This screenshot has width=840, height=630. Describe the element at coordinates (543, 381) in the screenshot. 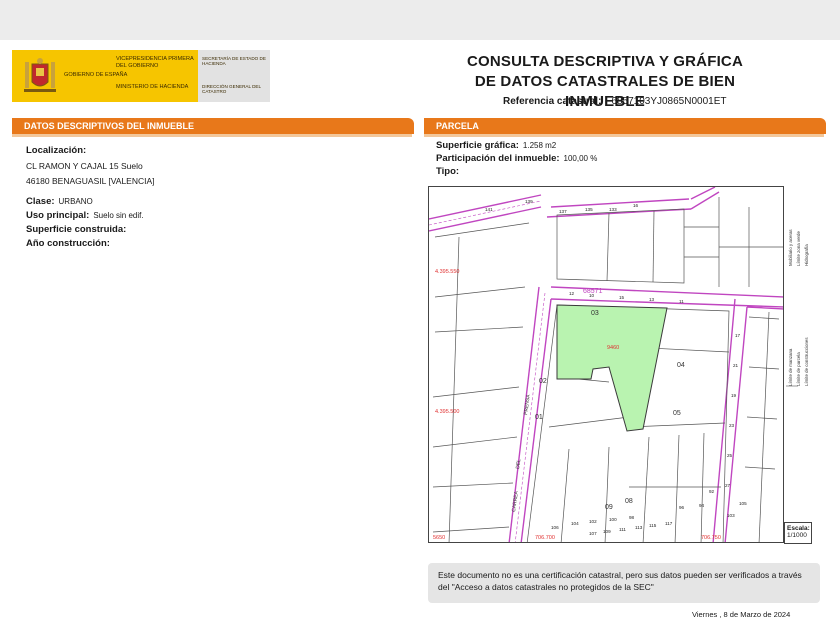

I see `plot-label-02: 02` at that location.